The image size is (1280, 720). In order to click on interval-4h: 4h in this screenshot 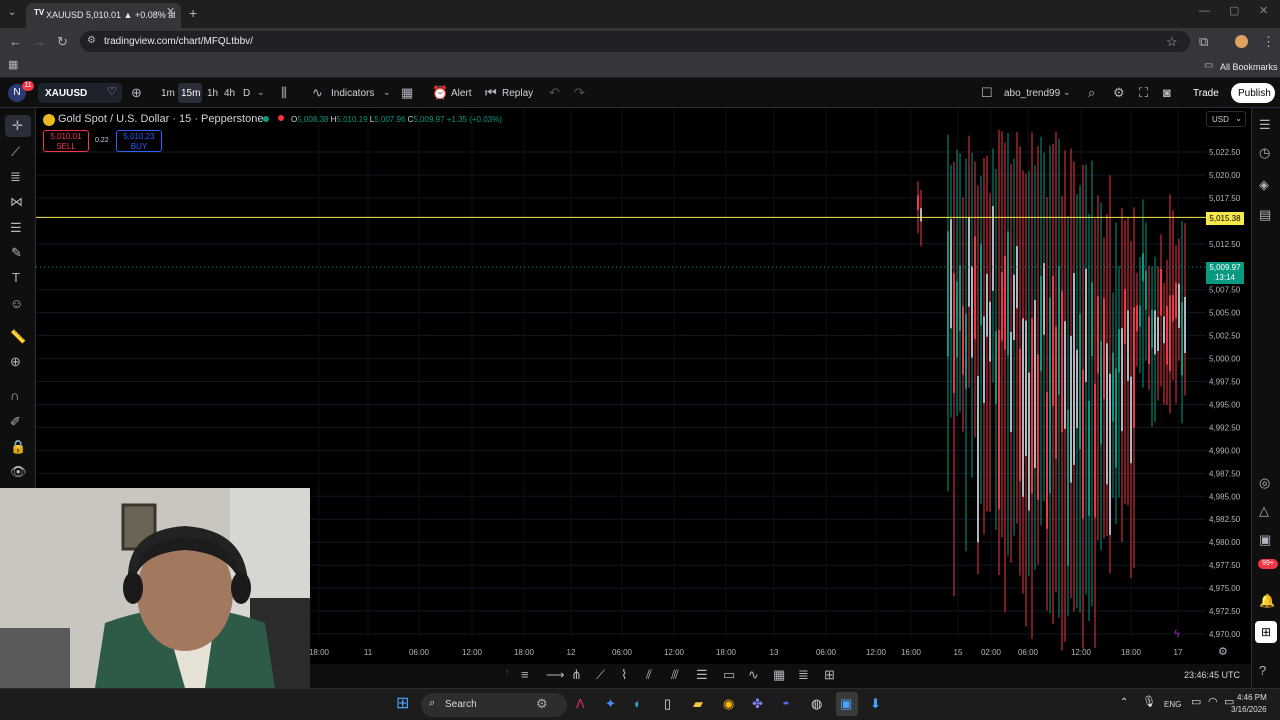, I will do `click(229, 93)`.